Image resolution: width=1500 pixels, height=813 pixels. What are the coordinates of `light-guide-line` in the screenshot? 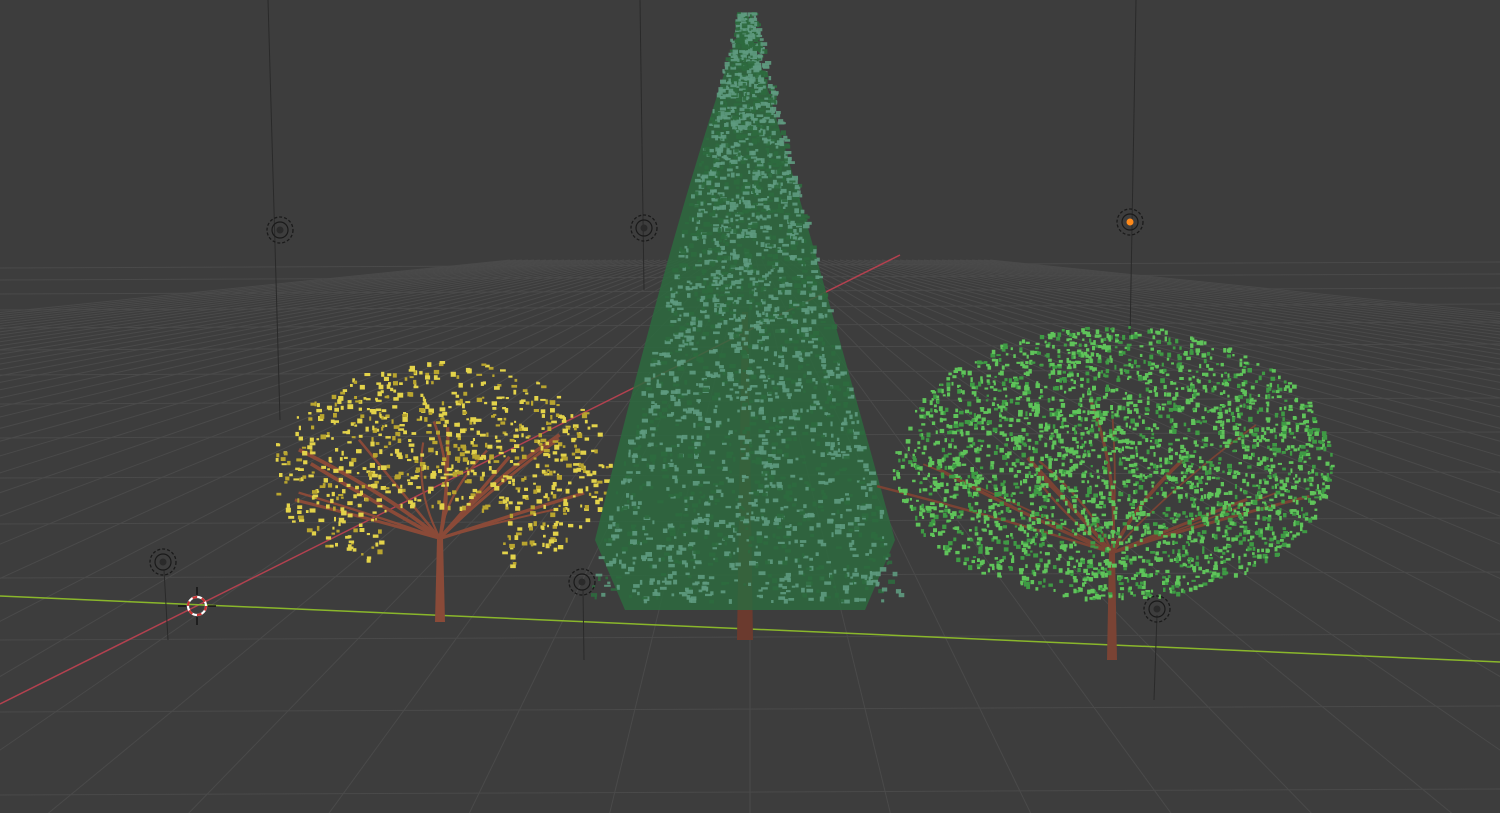 It's located at (166, 605).